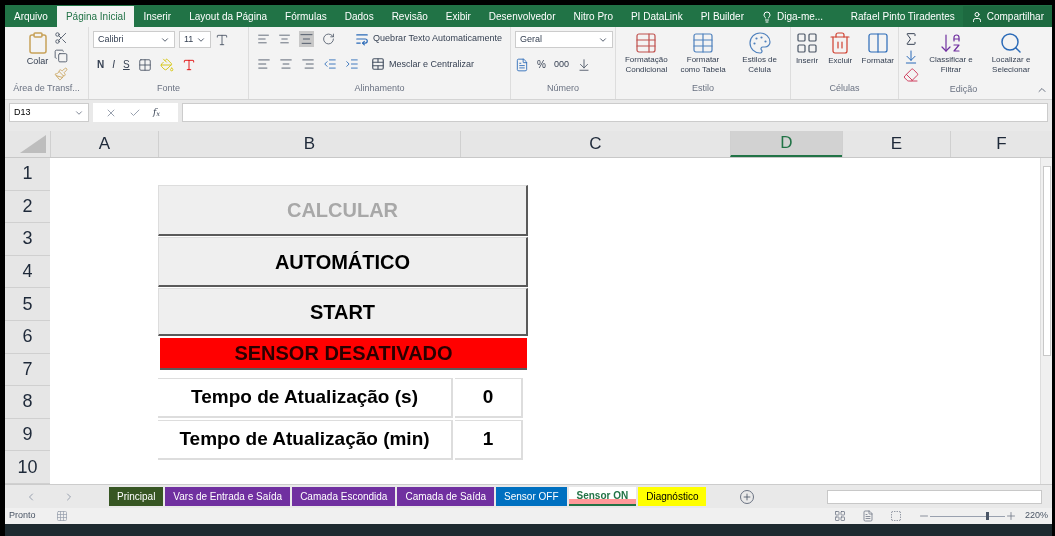  What do you see at coordinates (188, 64) in the screenshot?
I see `font-color-icon` at bounding box center [188, 64].